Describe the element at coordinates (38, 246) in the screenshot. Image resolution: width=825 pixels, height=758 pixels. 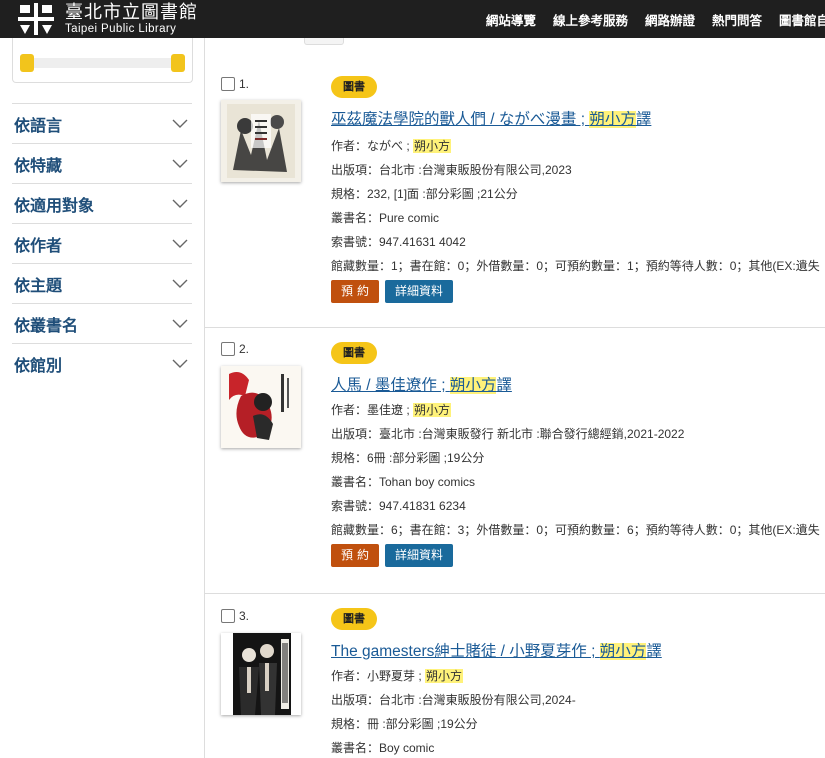
I see `facet-label: 依作者` at that location.